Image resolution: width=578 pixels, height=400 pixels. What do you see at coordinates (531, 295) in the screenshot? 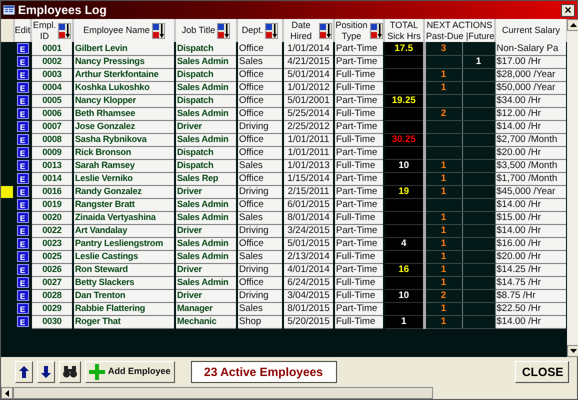
I see `table-cell: $8.75 /Hr` at bounding box center [531, 295].